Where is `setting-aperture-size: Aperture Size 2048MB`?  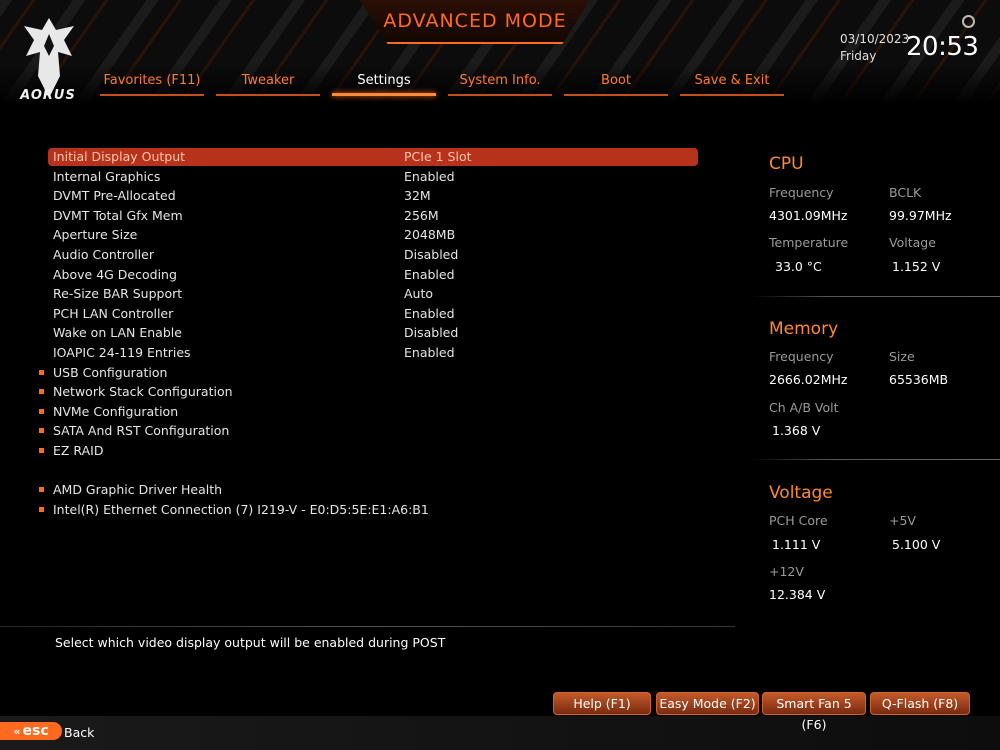 setting-aperture-size: Aperture Size 2048MB is located at coordinates (373, 235).